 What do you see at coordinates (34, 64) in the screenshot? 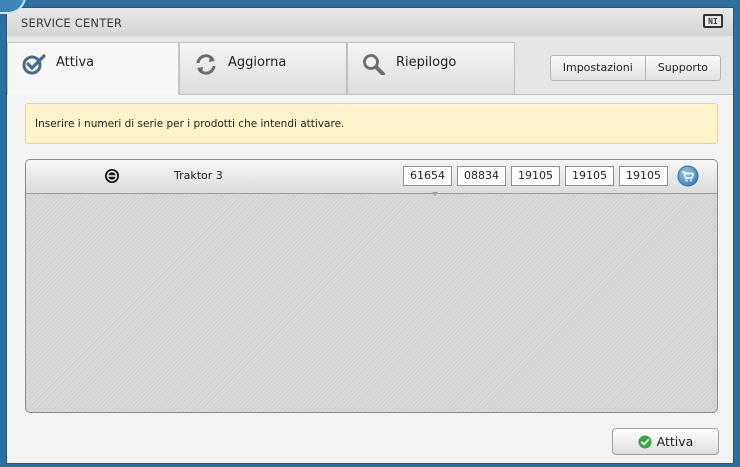
I see `check-icon` at bounding box center [34, 64].